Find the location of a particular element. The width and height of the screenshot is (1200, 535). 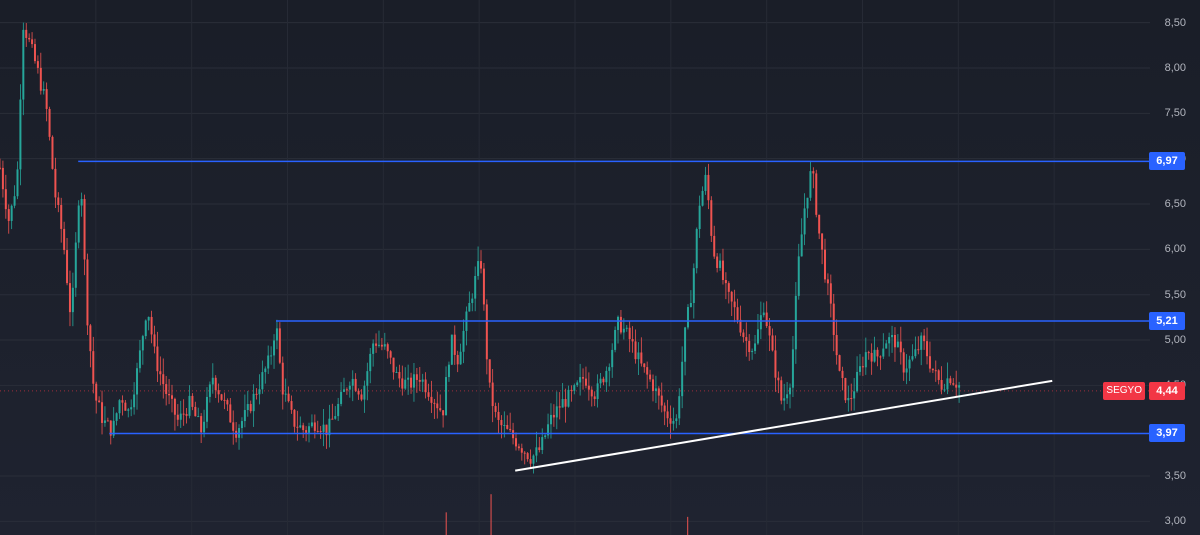

trendline-group is located at coordinates (784, 425).